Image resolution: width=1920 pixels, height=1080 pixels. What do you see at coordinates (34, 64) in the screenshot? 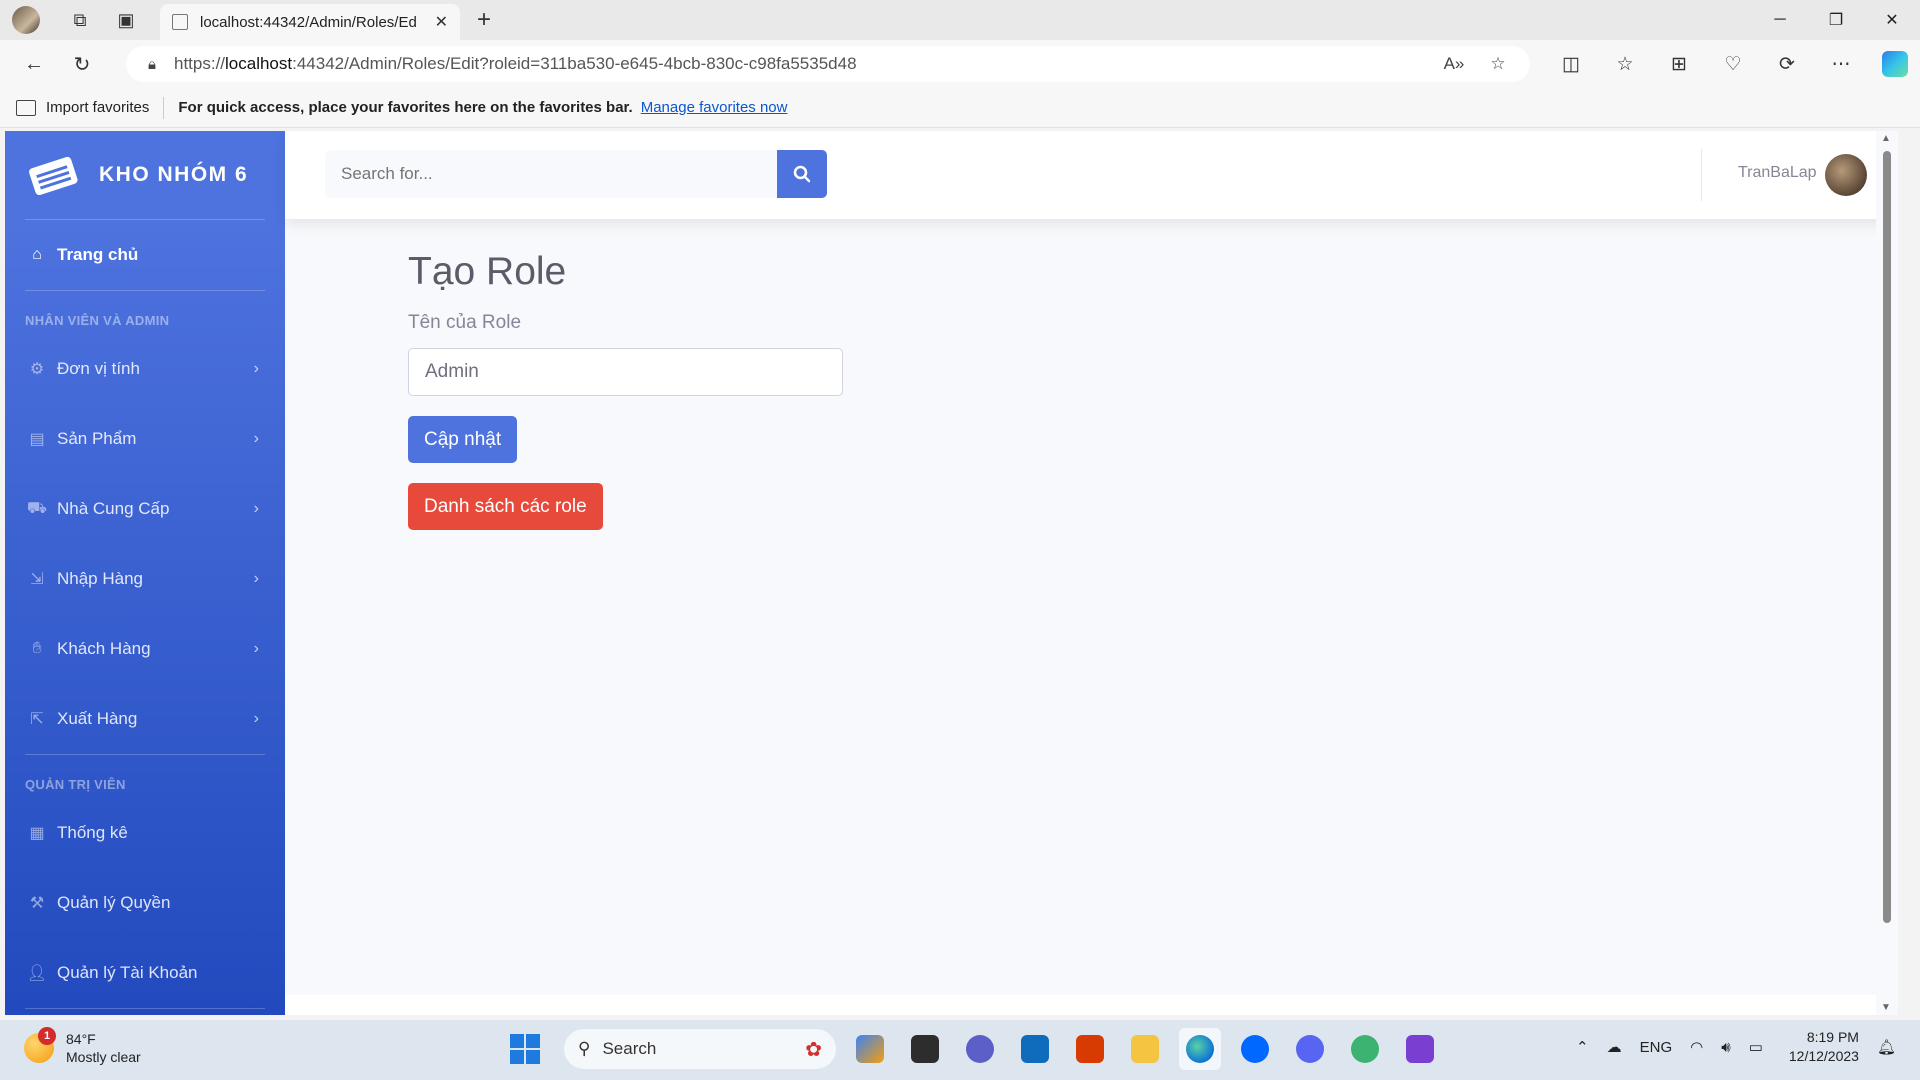
I see `back-button: ←` at bounding box center [34, 64].